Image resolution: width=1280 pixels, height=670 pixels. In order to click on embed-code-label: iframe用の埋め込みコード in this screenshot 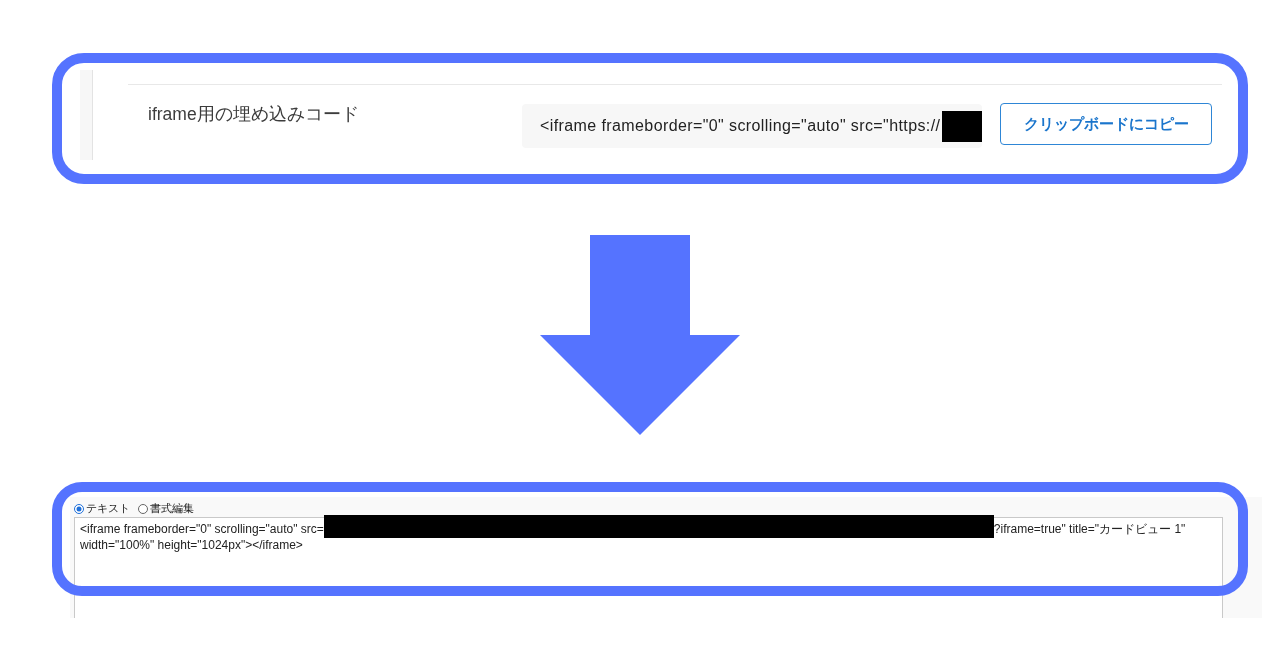, I will do `click(254, 114)`.